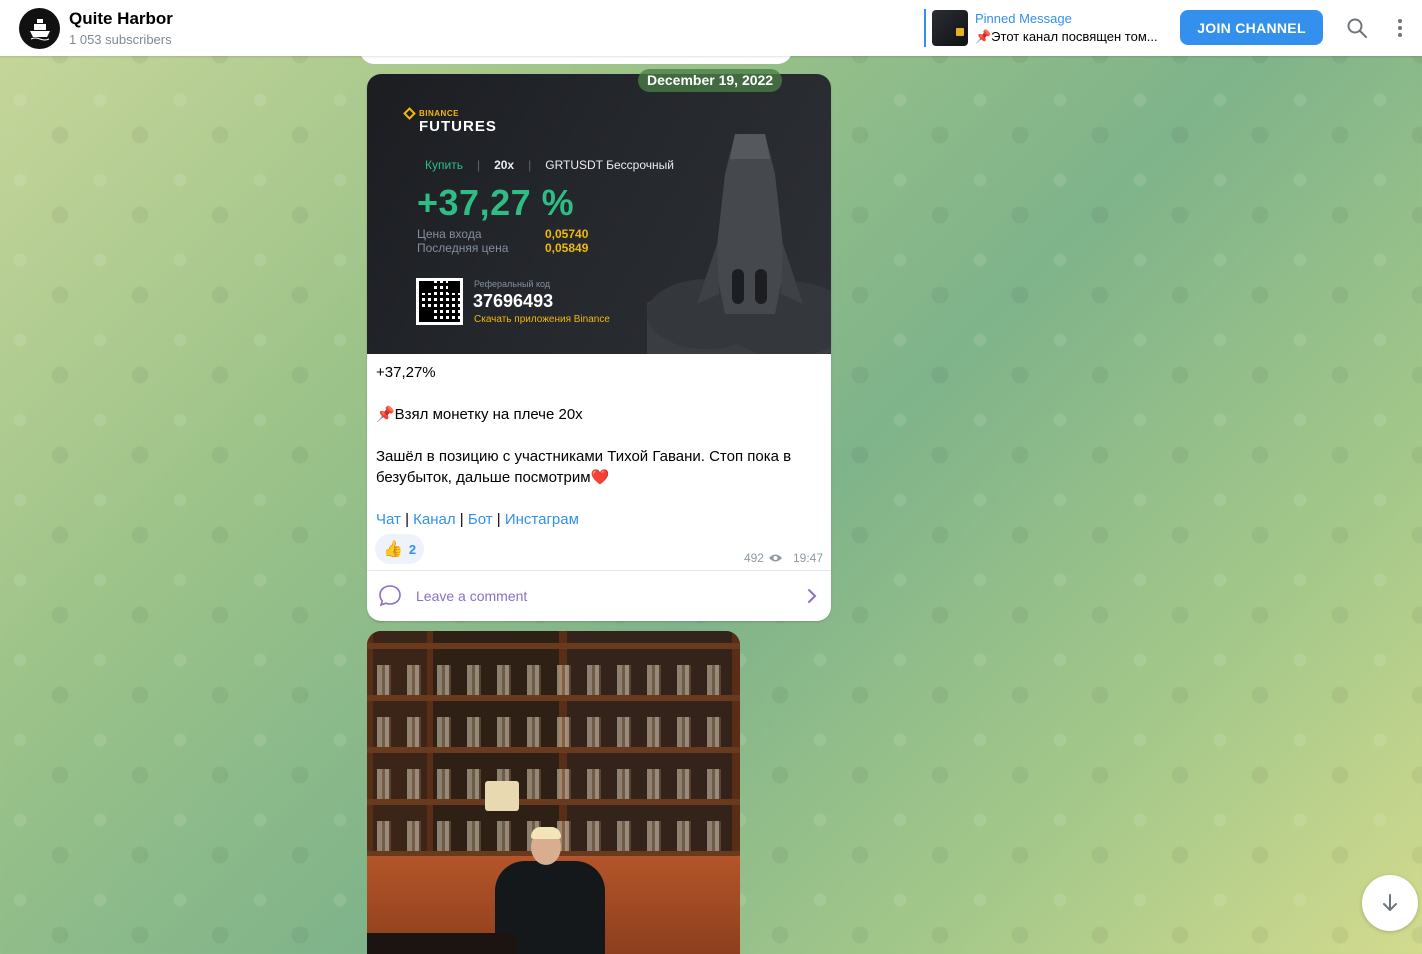 Image resolution: width=1422 pixels, height=954 pixels. What do you see at coordinates (393, 549) in the screenshot?
I see `thumbs-up-icon: 👍` at bounding box center [393, 549].